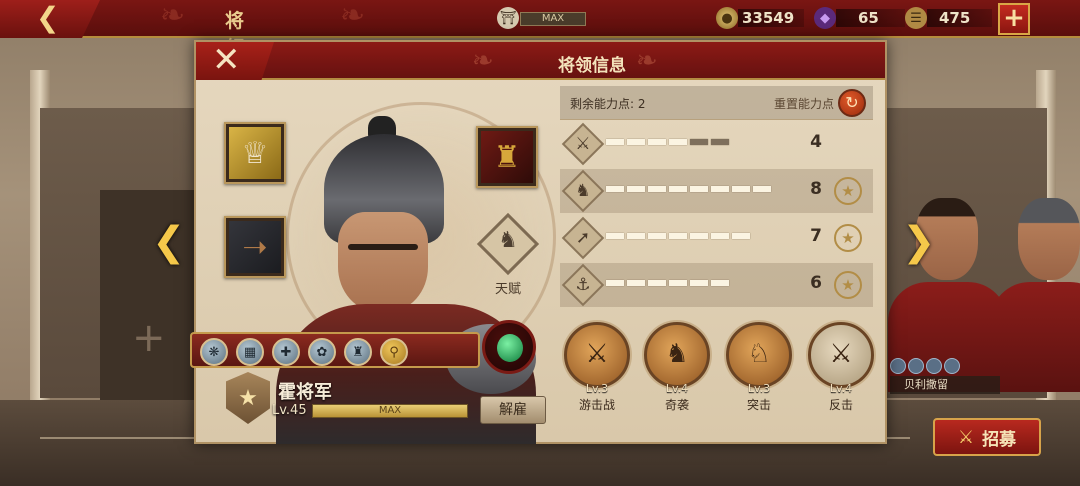  Describe the element at coordinates (758, 405) in the screenshot. I see `skill-name: 突击` at that location.